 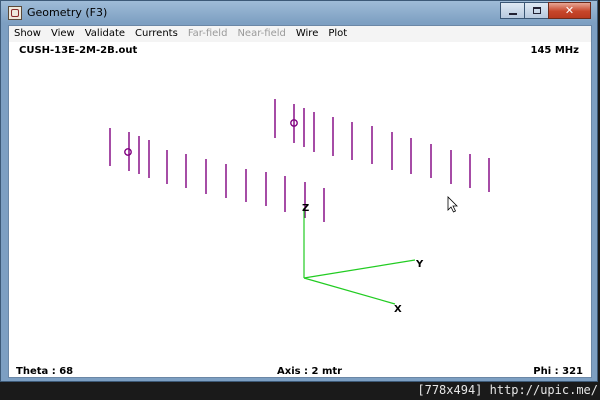 I want to click on coordinate-axes, so click(x=359, y=256).